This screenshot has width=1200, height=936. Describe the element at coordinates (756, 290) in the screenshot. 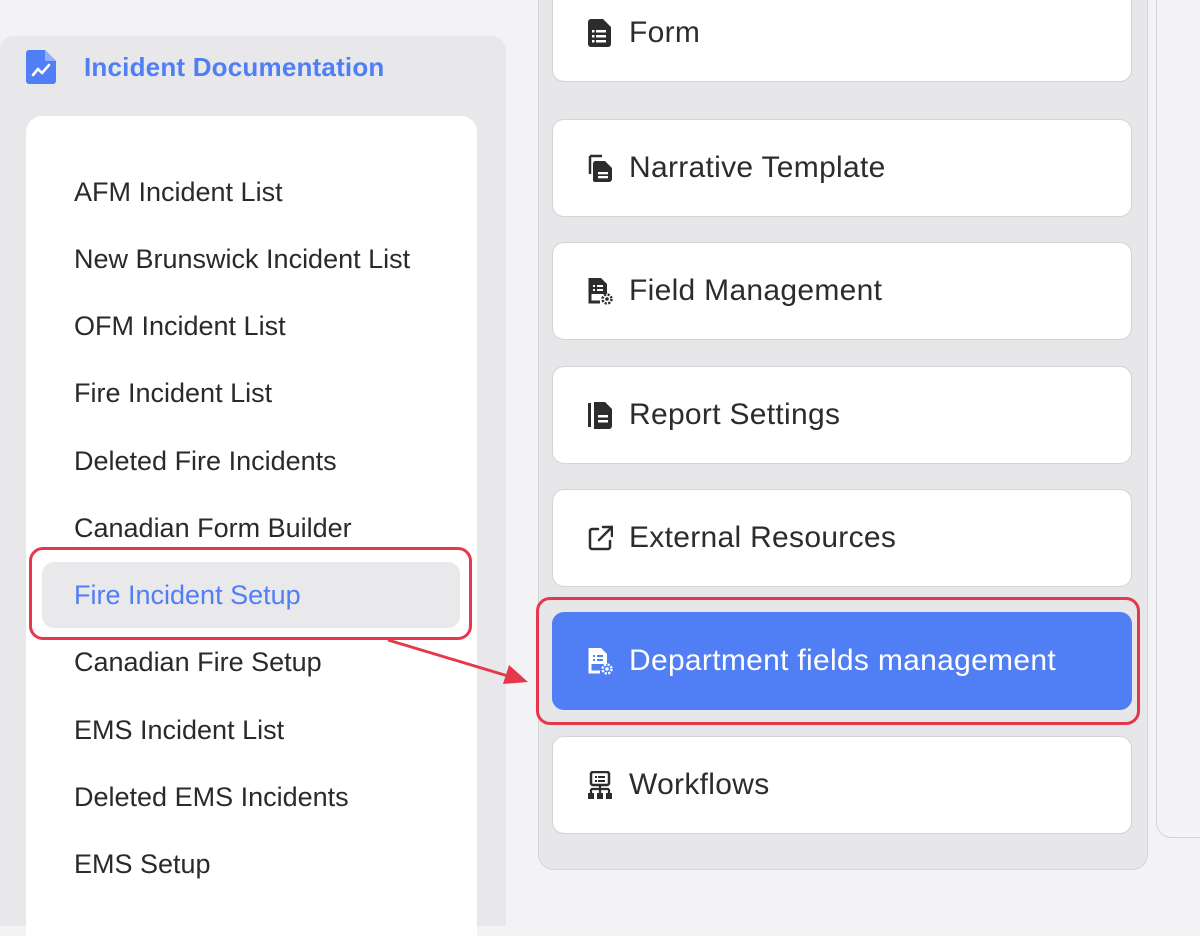

I see `menu-item-label: Field Management` at that location.